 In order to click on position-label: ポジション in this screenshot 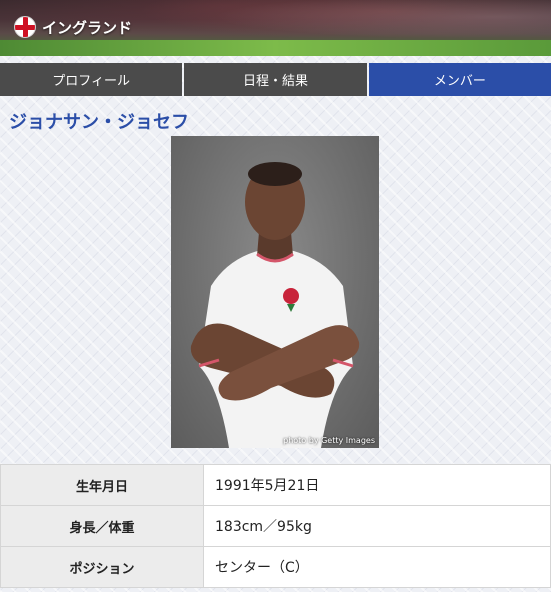, I will do `click(102, 567)`.